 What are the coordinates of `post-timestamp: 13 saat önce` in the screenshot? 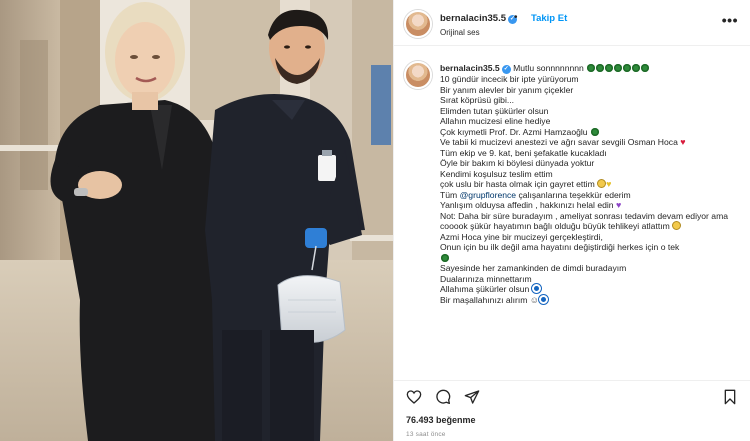 It's located at (426, 434).